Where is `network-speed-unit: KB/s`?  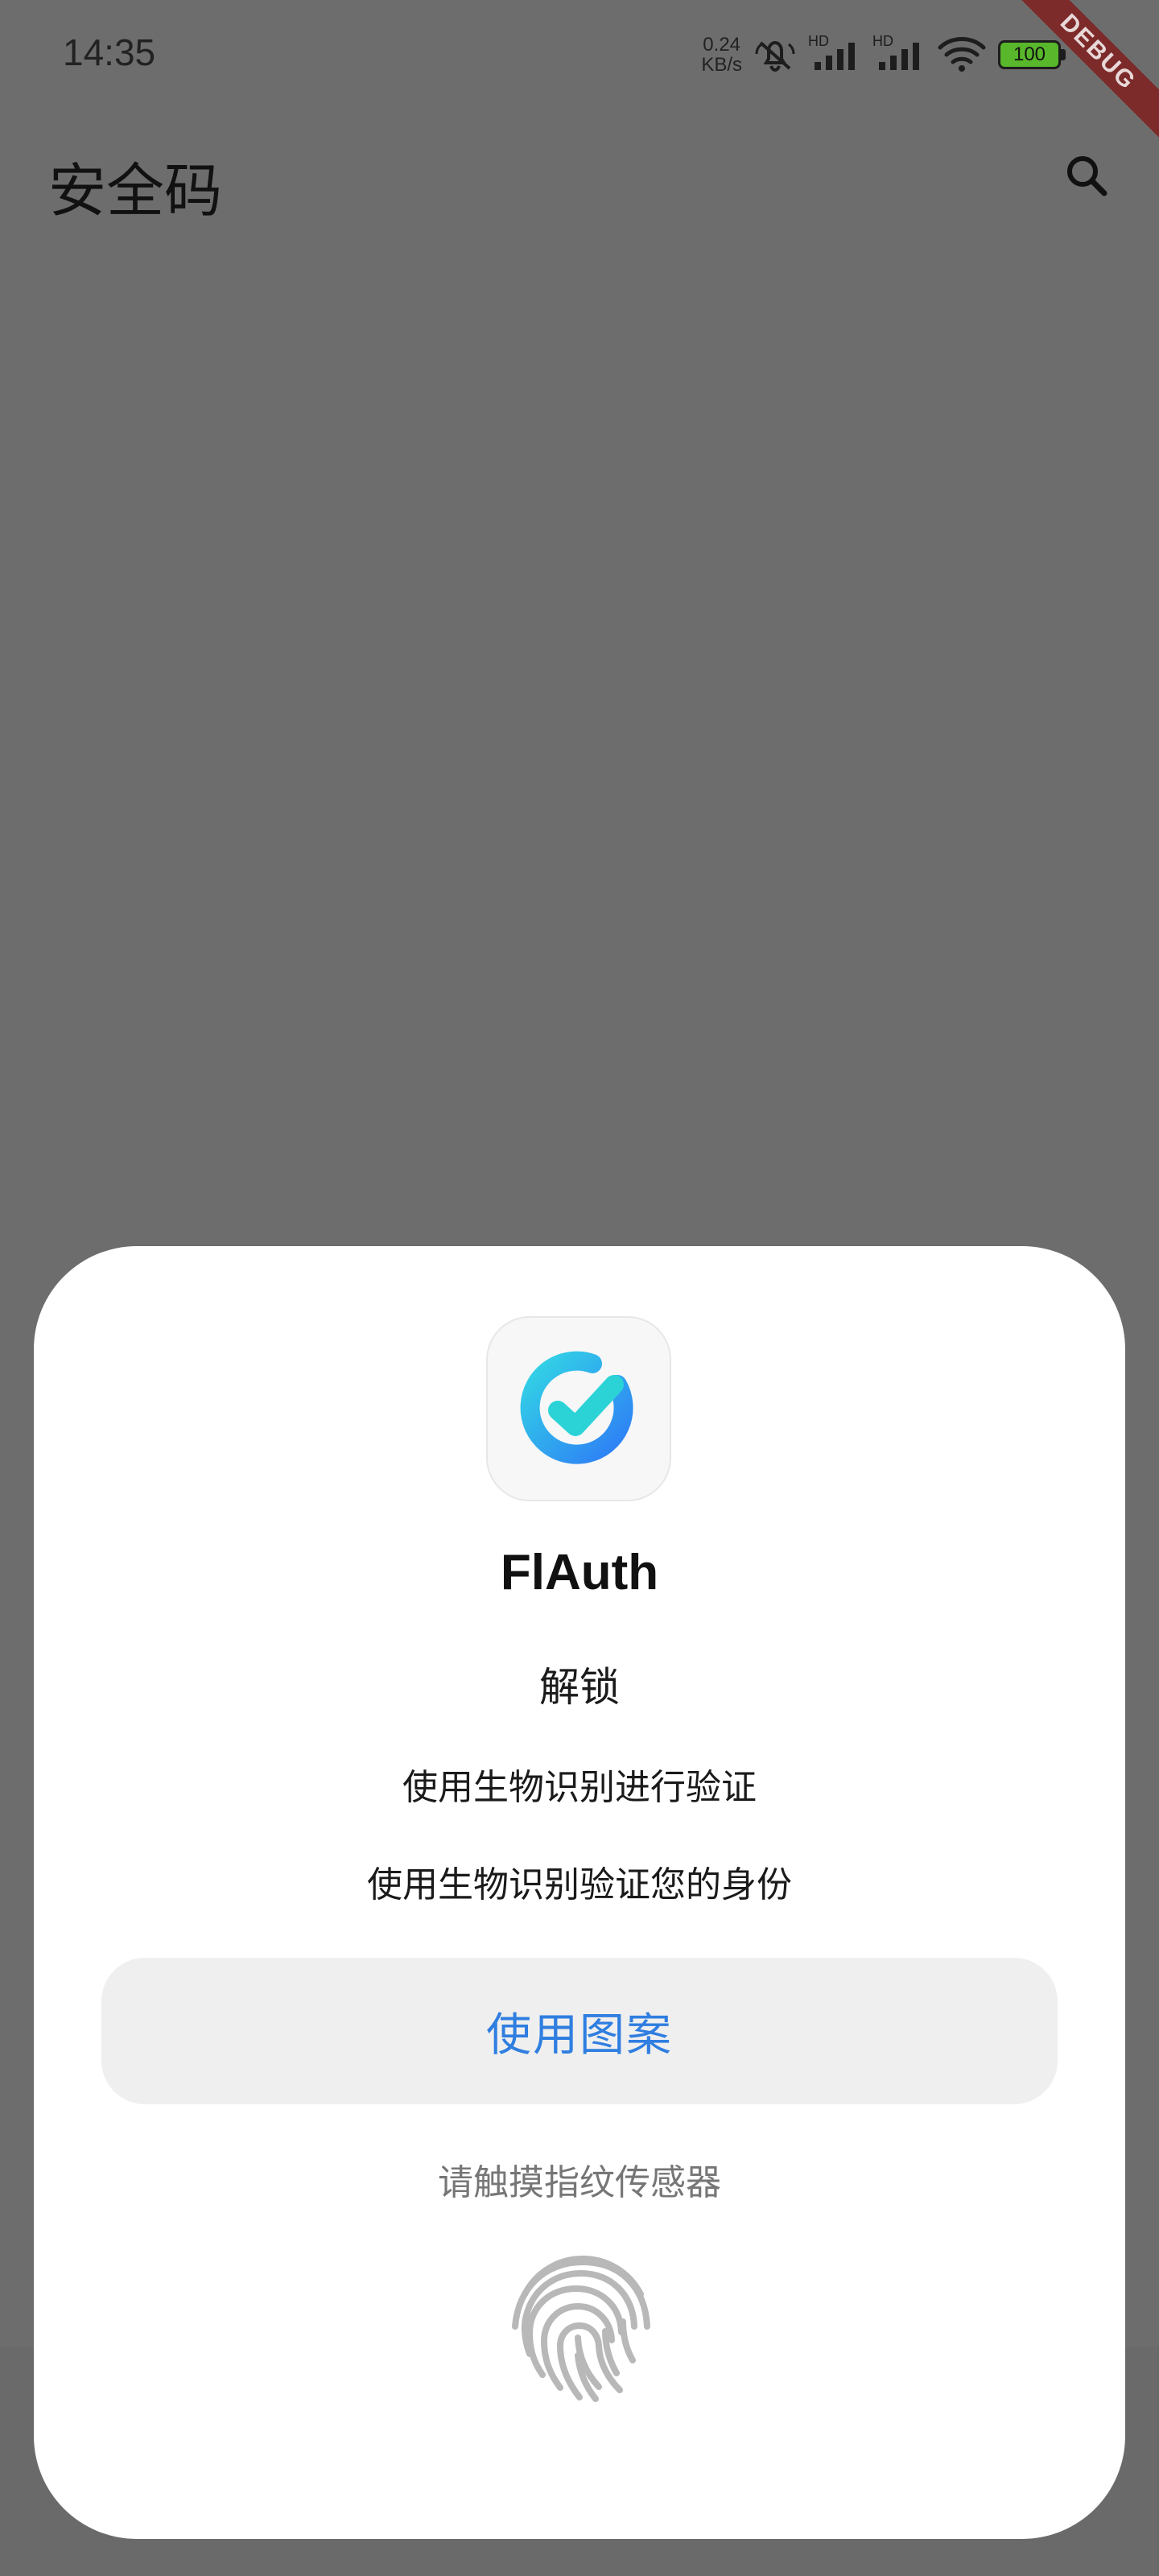 network-speed-unit: KB/s is located at coordinates (721, 65).